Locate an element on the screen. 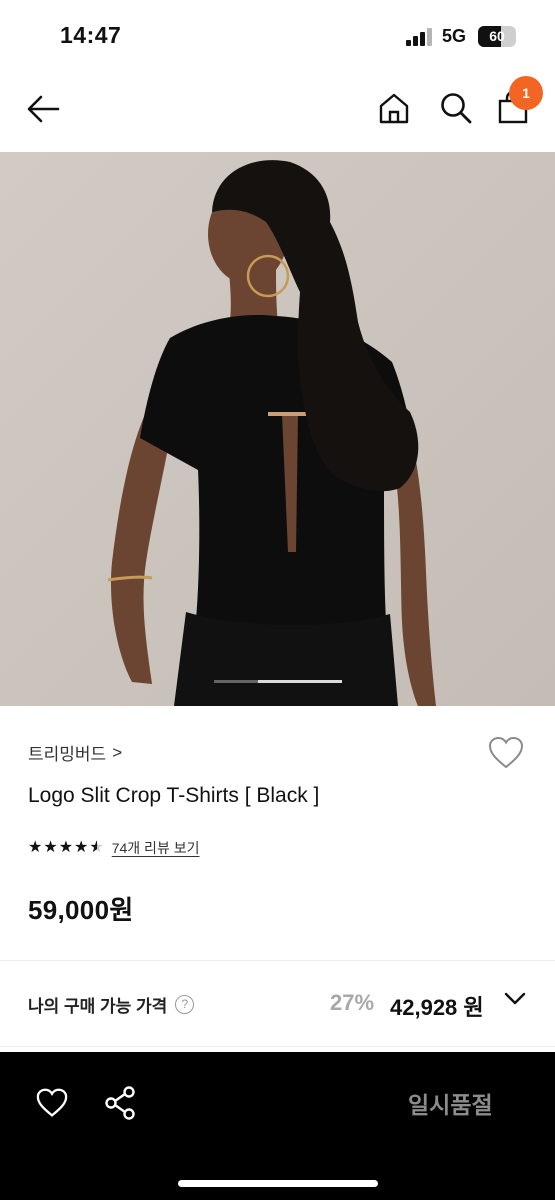 This screenshot has height=1200, width=555. chevron-right-icon: > is located at coordinates (117, 752).